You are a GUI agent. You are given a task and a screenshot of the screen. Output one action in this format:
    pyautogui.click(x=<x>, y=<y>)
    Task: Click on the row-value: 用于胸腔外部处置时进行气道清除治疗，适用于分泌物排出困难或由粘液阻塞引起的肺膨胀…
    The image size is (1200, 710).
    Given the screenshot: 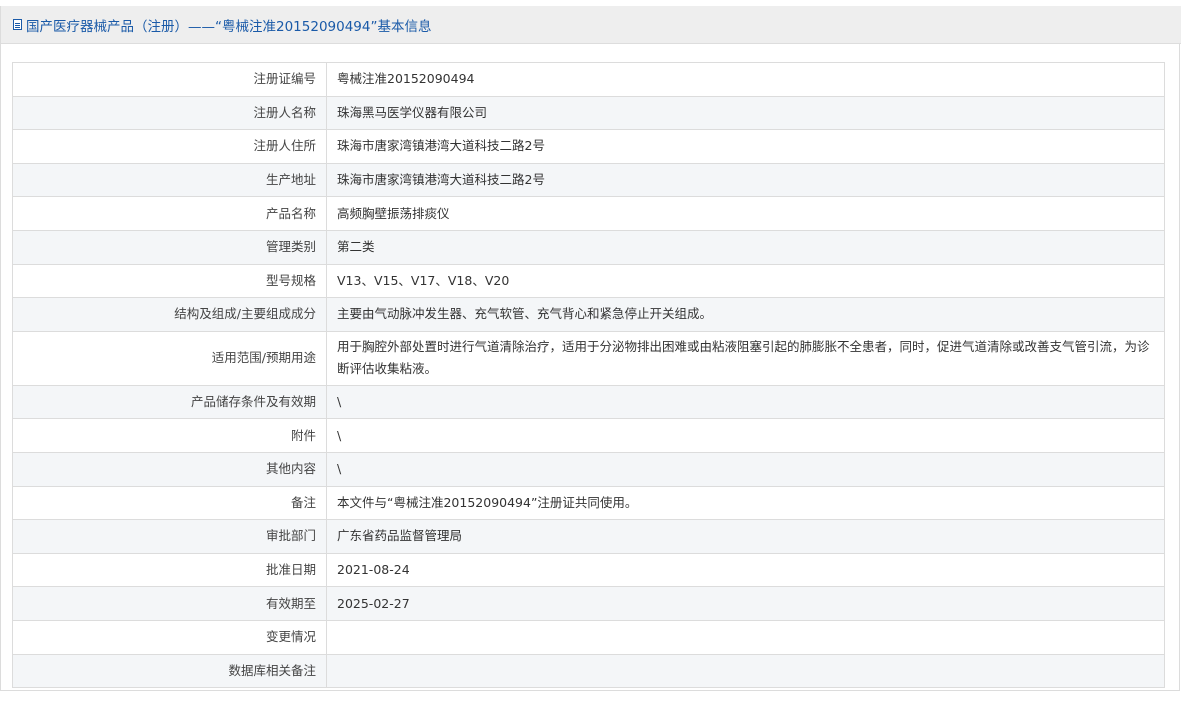 What is the action you would take?
    pyautogui.click(x=745, y=358)
    